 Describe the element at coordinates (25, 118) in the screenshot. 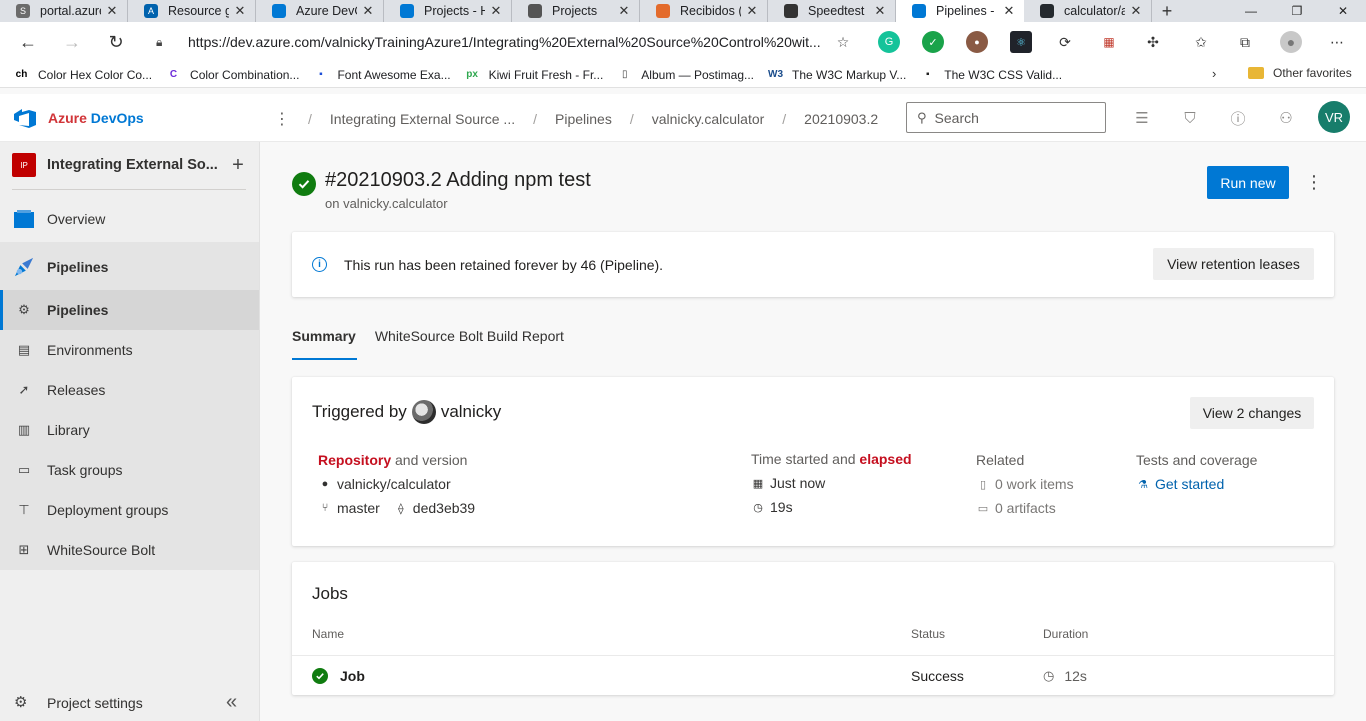

I see `azure-devops-logo-icon` at that location.